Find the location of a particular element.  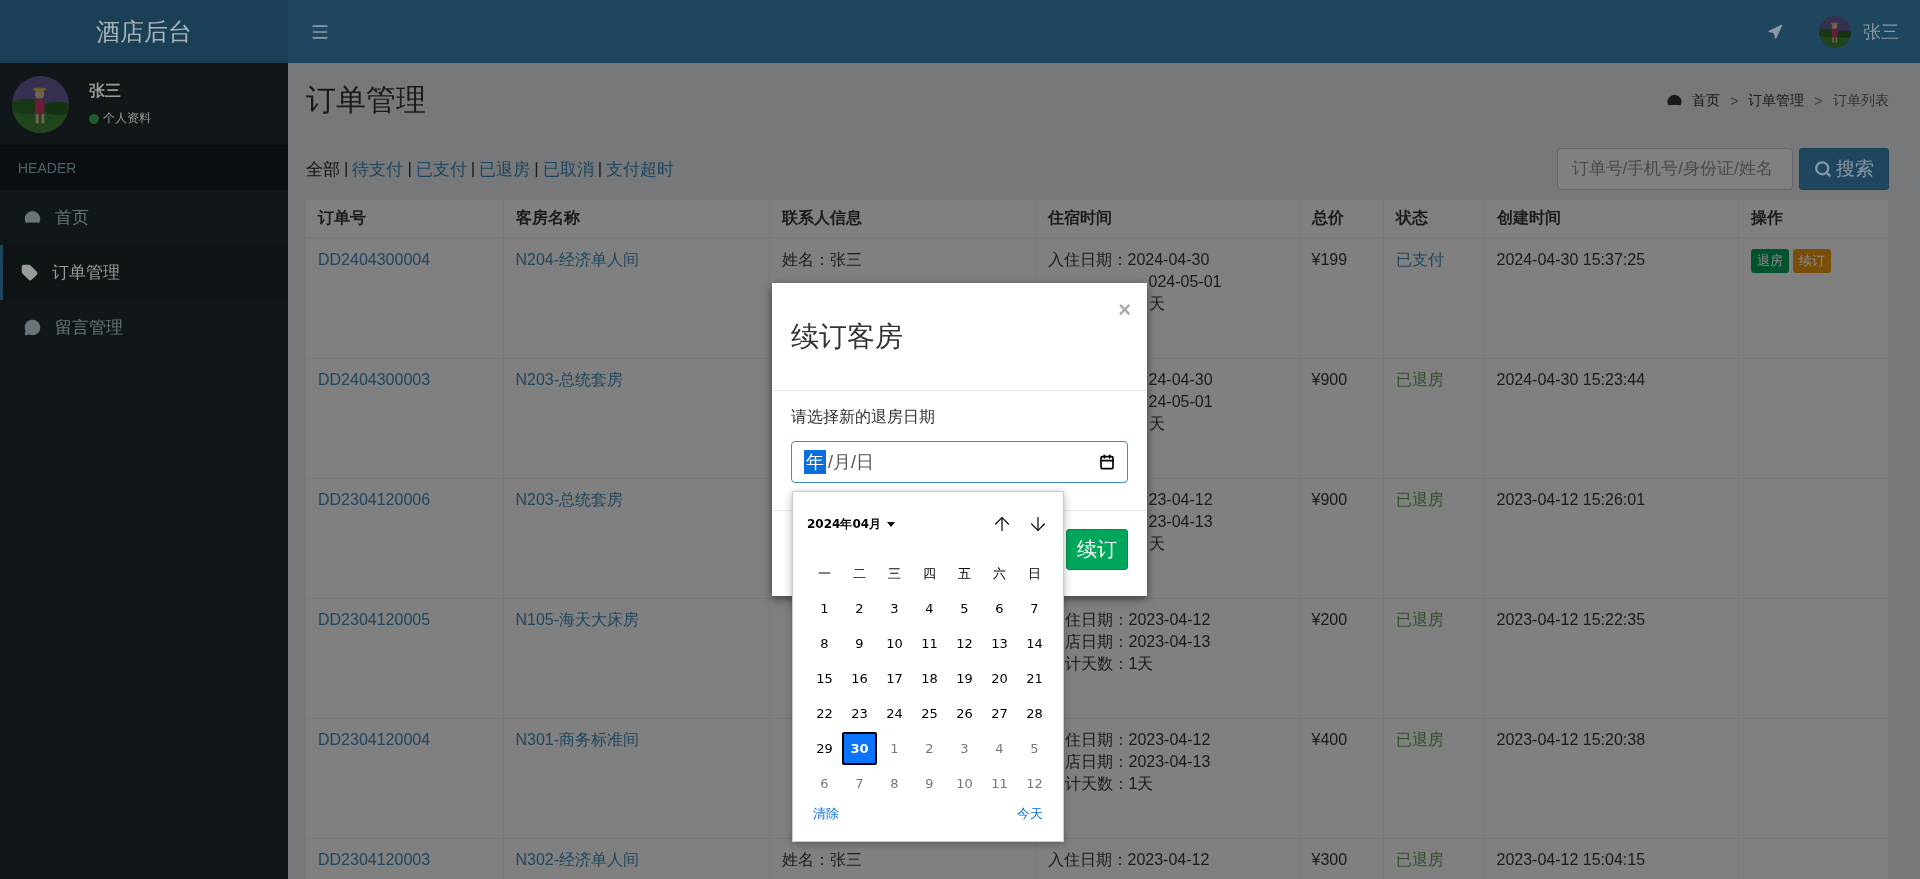

order-link: DD2304120006 is located at coordinates (374, 499).